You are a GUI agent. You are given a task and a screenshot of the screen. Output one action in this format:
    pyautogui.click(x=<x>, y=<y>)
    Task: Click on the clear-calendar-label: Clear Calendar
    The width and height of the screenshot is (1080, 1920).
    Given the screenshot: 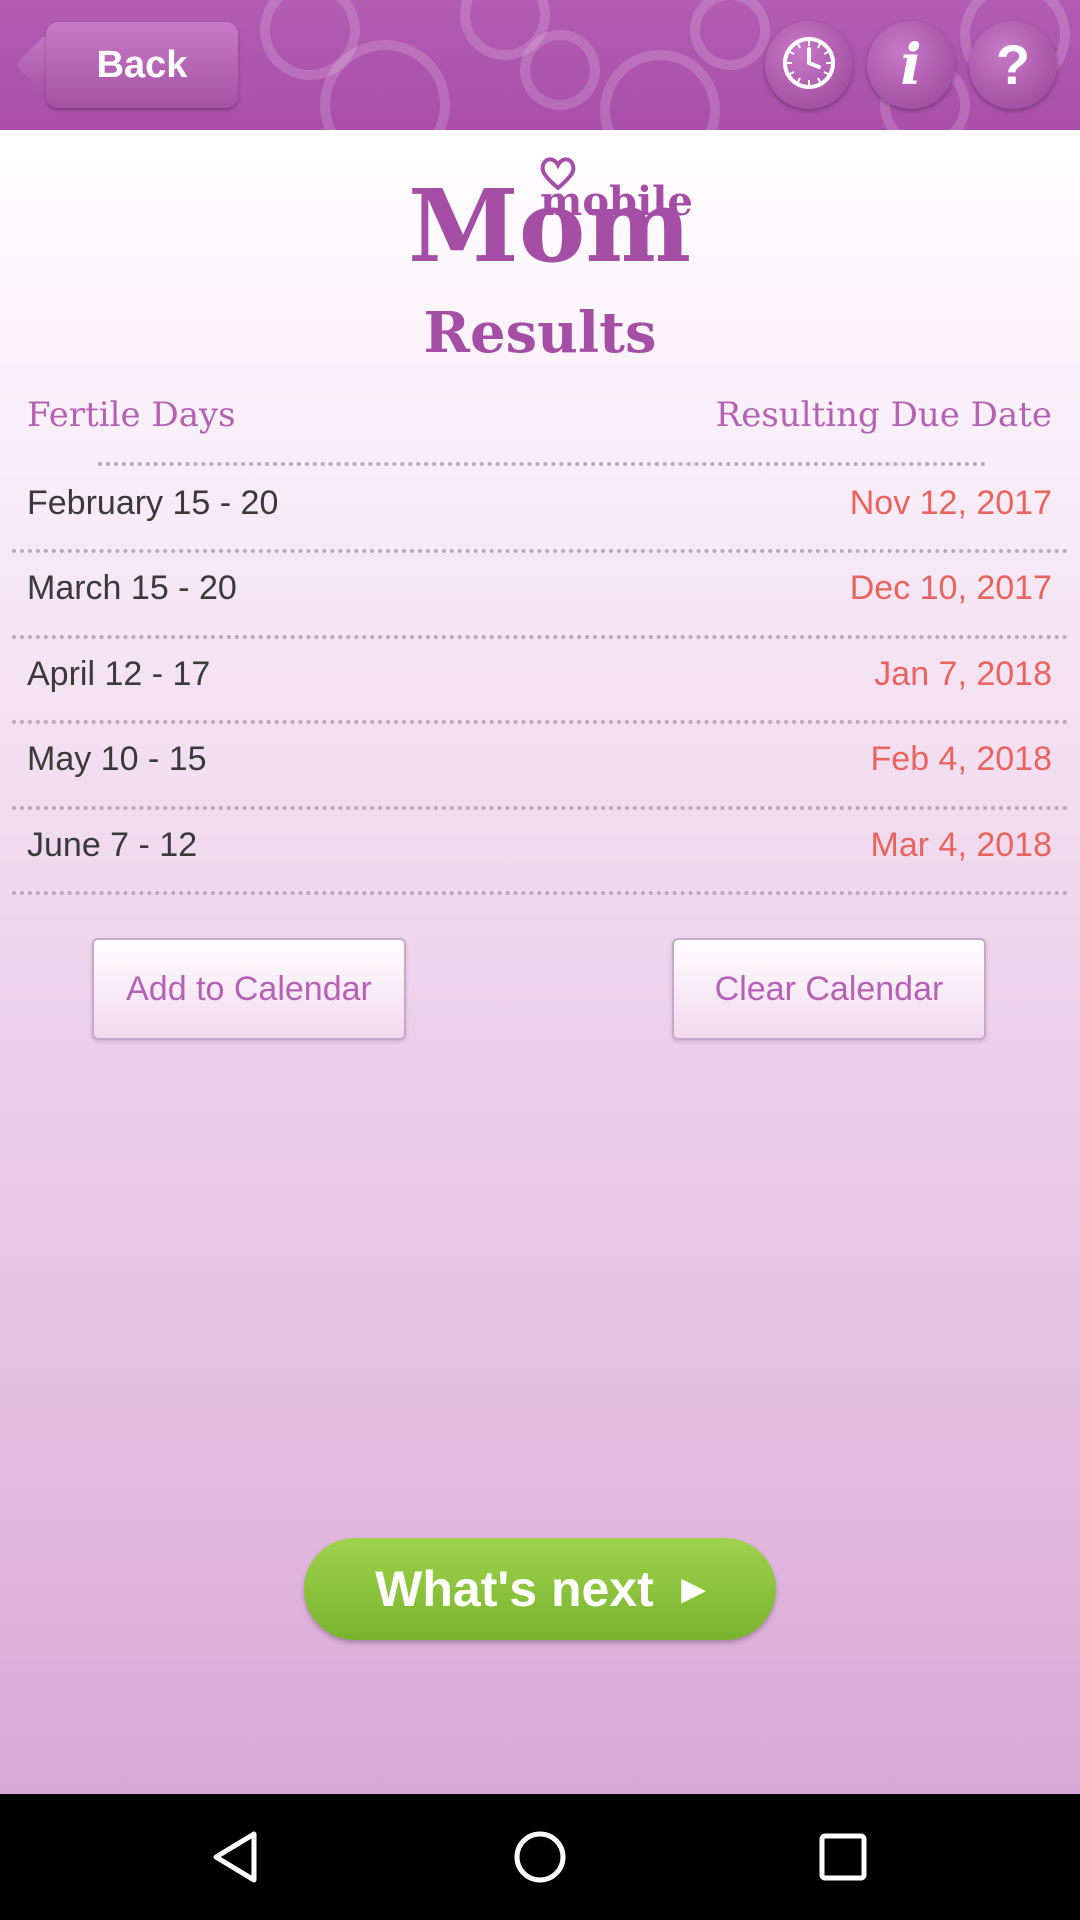 What is the action you would take?
    pyautogui.click(x=829, y=988)
    